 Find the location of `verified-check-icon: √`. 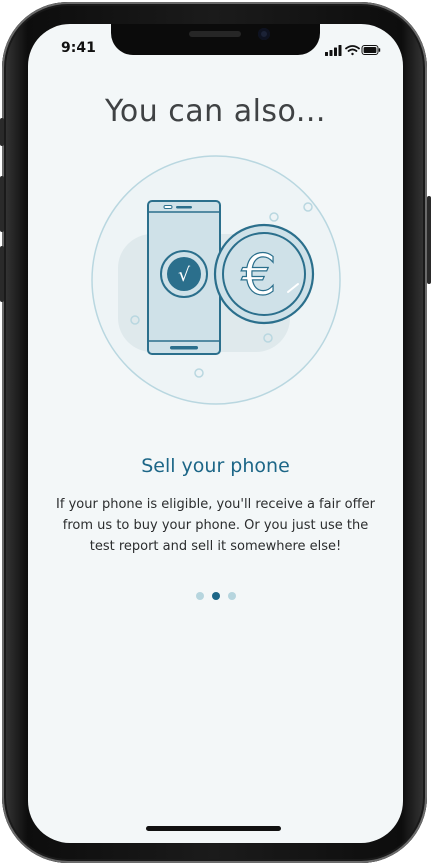

verified-check-icon: √ is located at coordinates (184, 274).